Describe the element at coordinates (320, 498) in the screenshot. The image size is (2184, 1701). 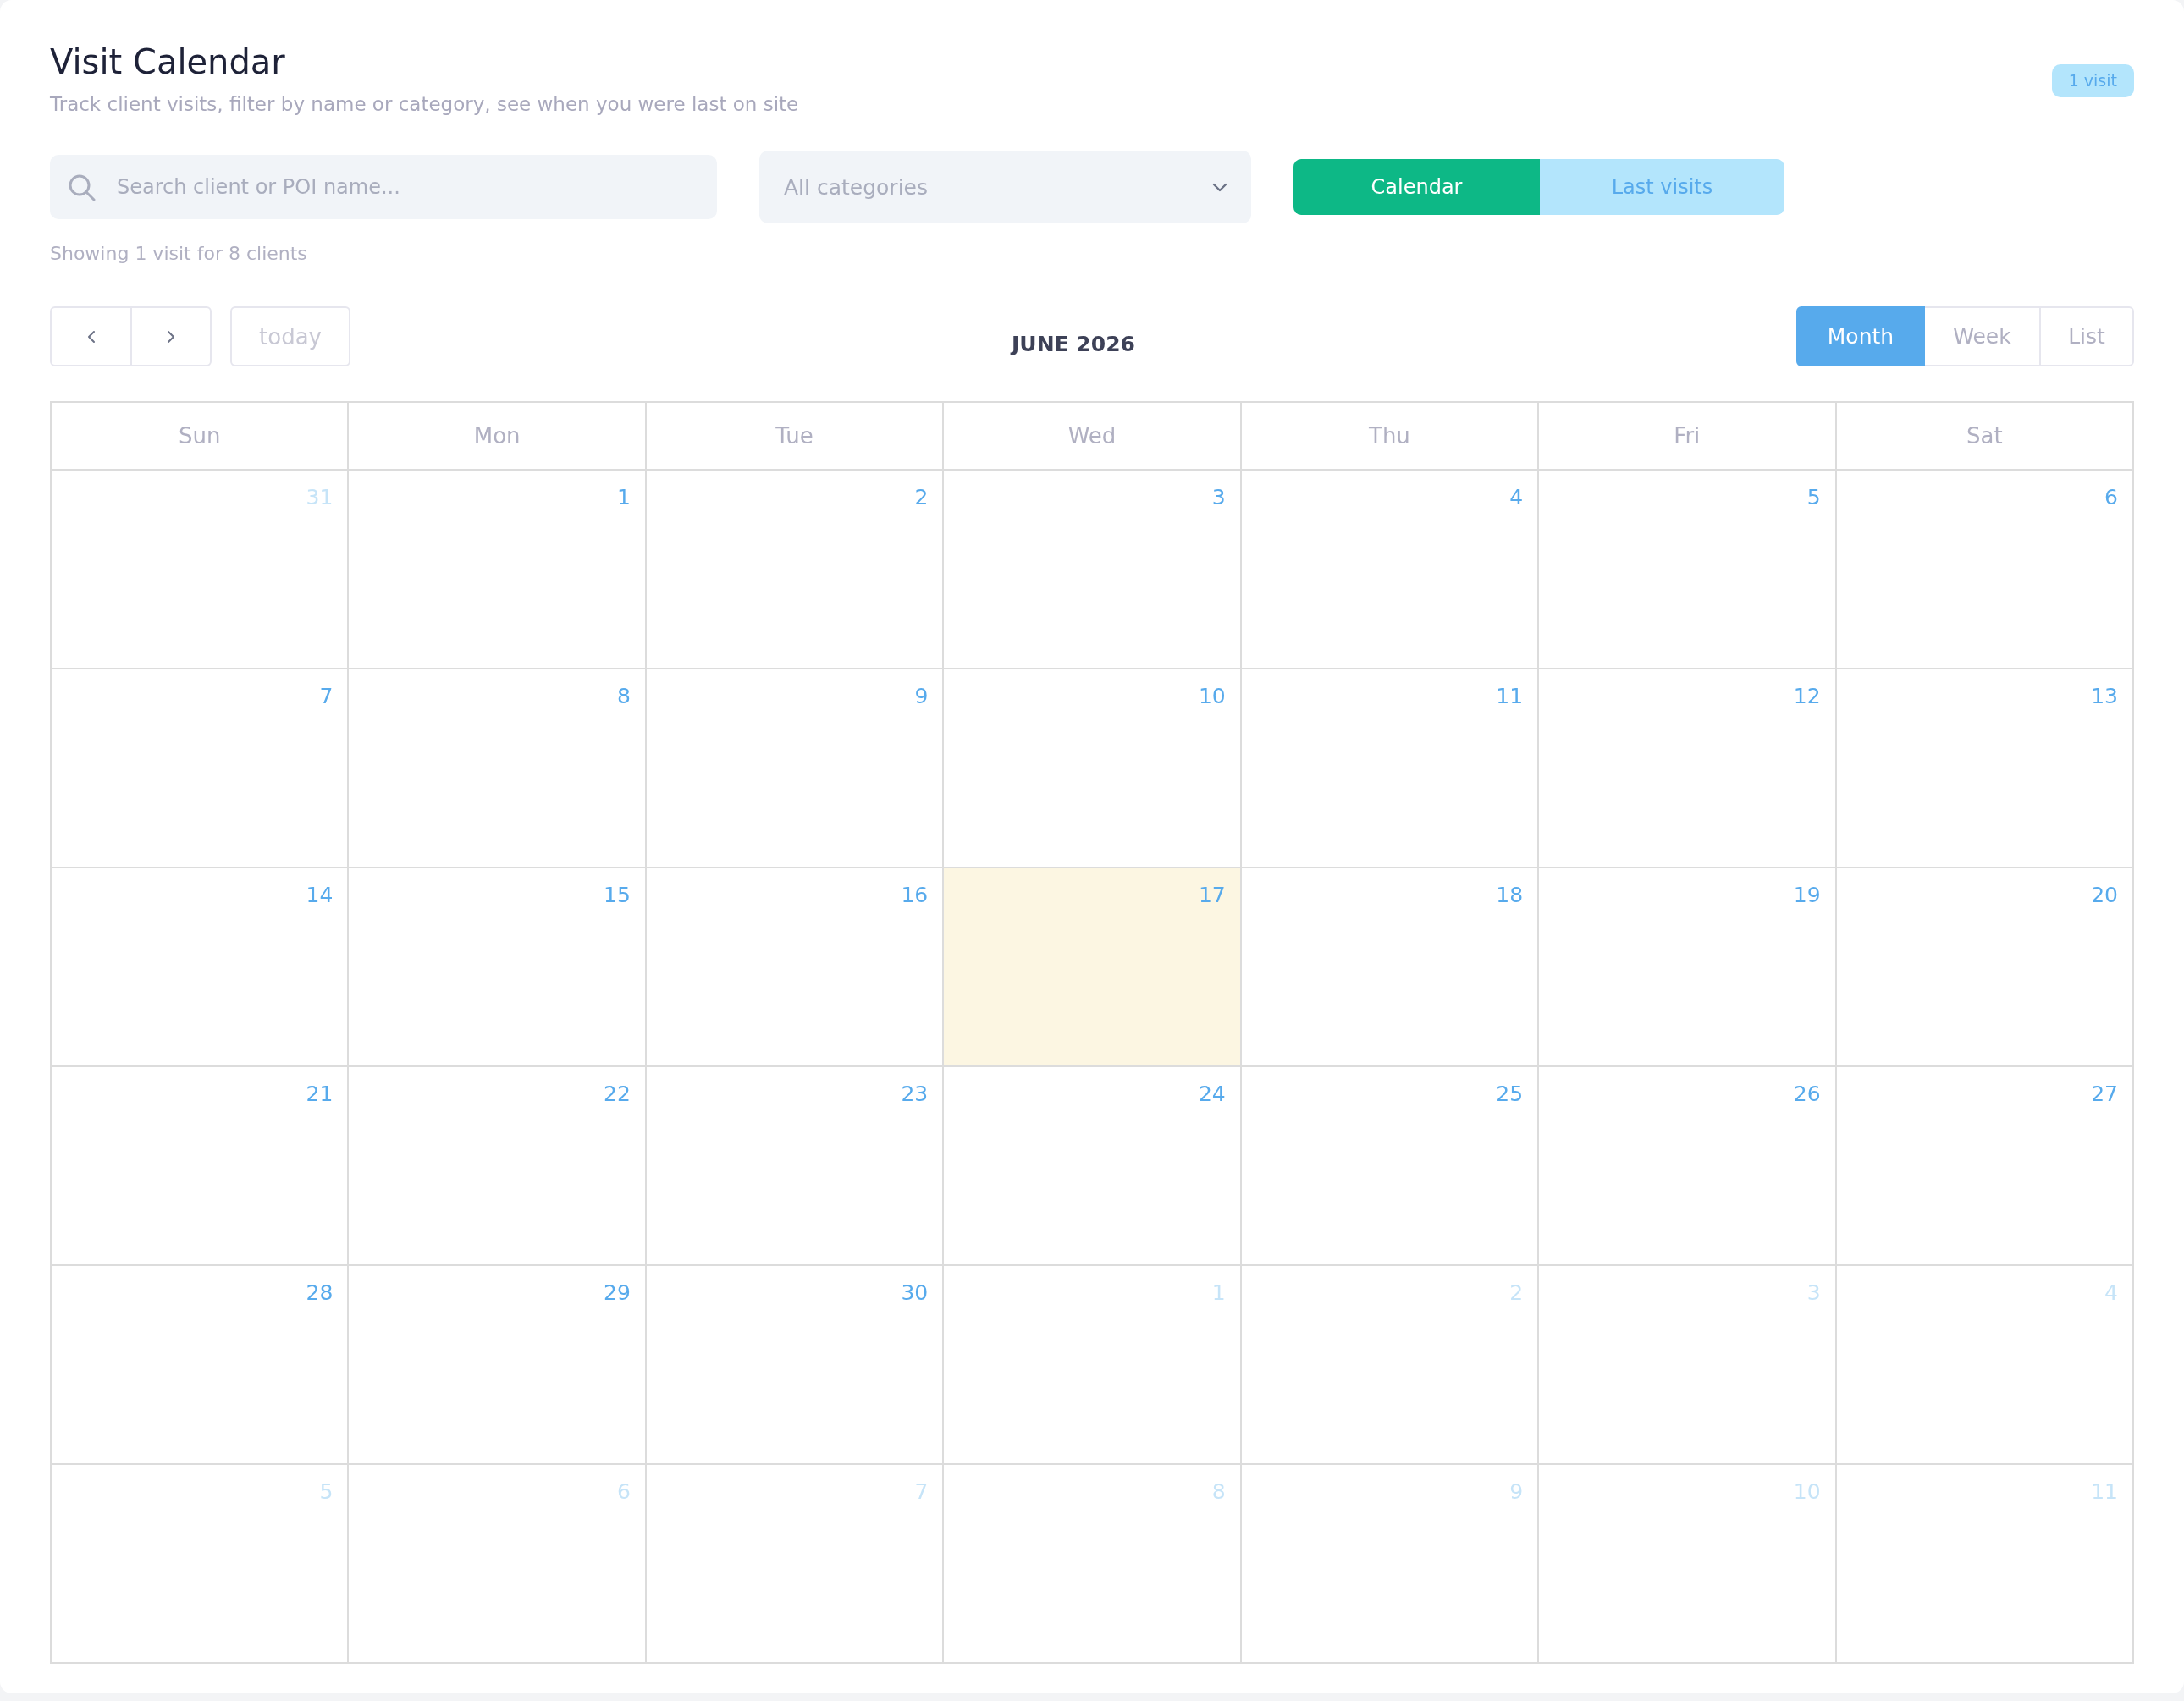
I see `day-number: 31` at that location.